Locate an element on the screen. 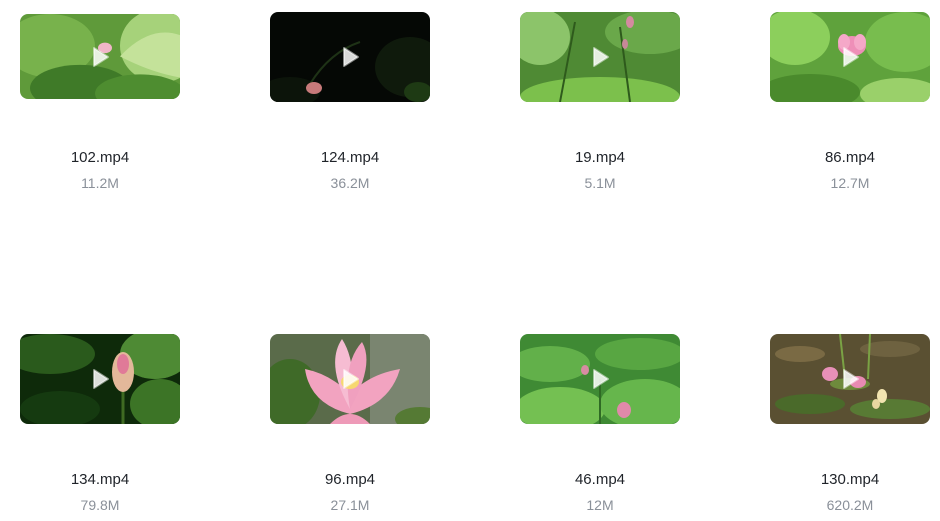 The width and height of the screenshot is (940, 521). video-file-size: 12M is located at coordinates (600, 505).